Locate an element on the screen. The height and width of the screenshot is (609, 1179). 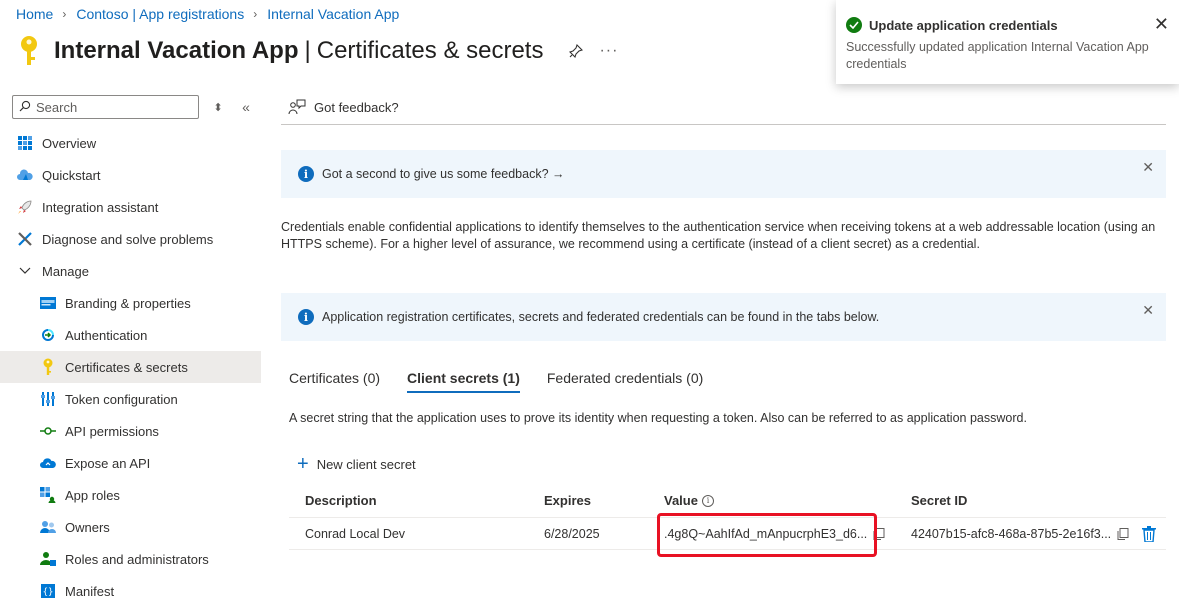
toast-title: Update application credentials is located at coordinates (963, 25).